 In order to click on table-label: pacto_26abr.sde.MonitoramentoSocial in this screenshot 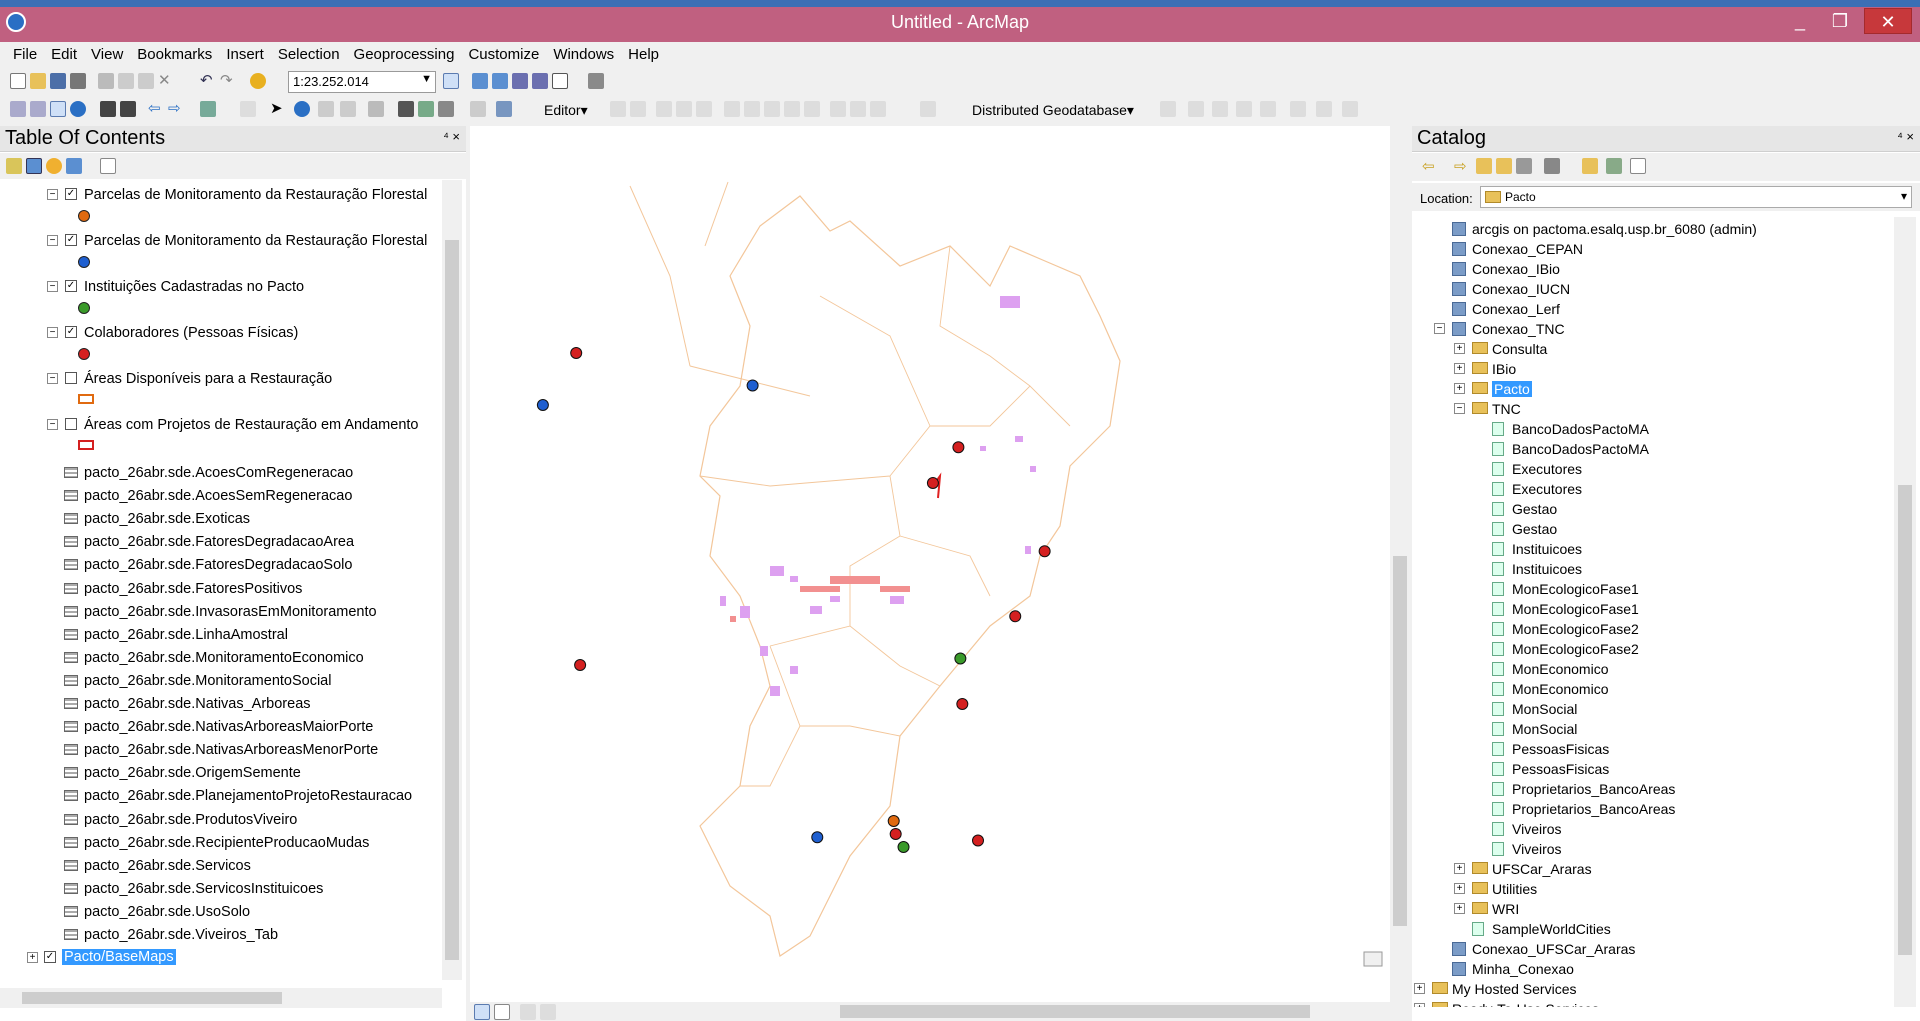, I will do `click(207, 681)`.